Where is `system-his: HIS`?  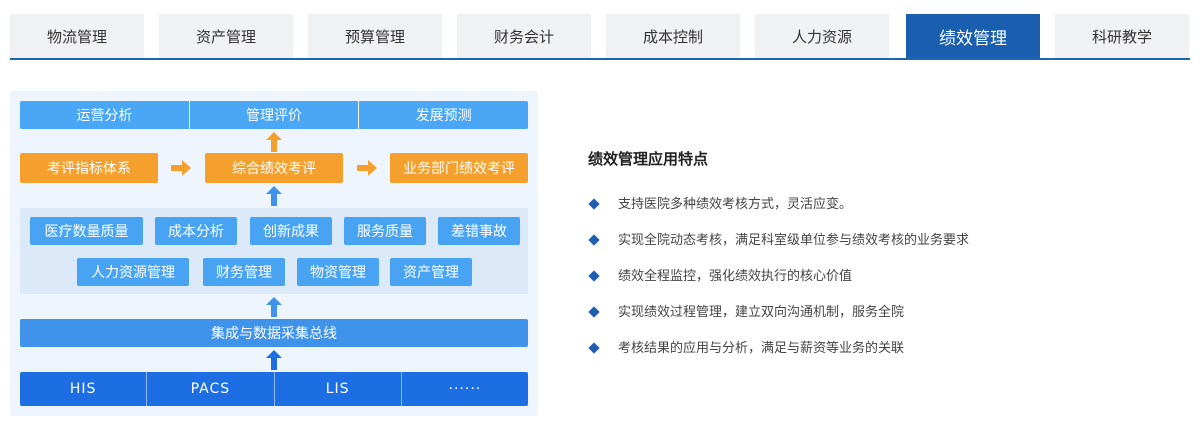
system-his: HIS is located at coordinates (83, 389).